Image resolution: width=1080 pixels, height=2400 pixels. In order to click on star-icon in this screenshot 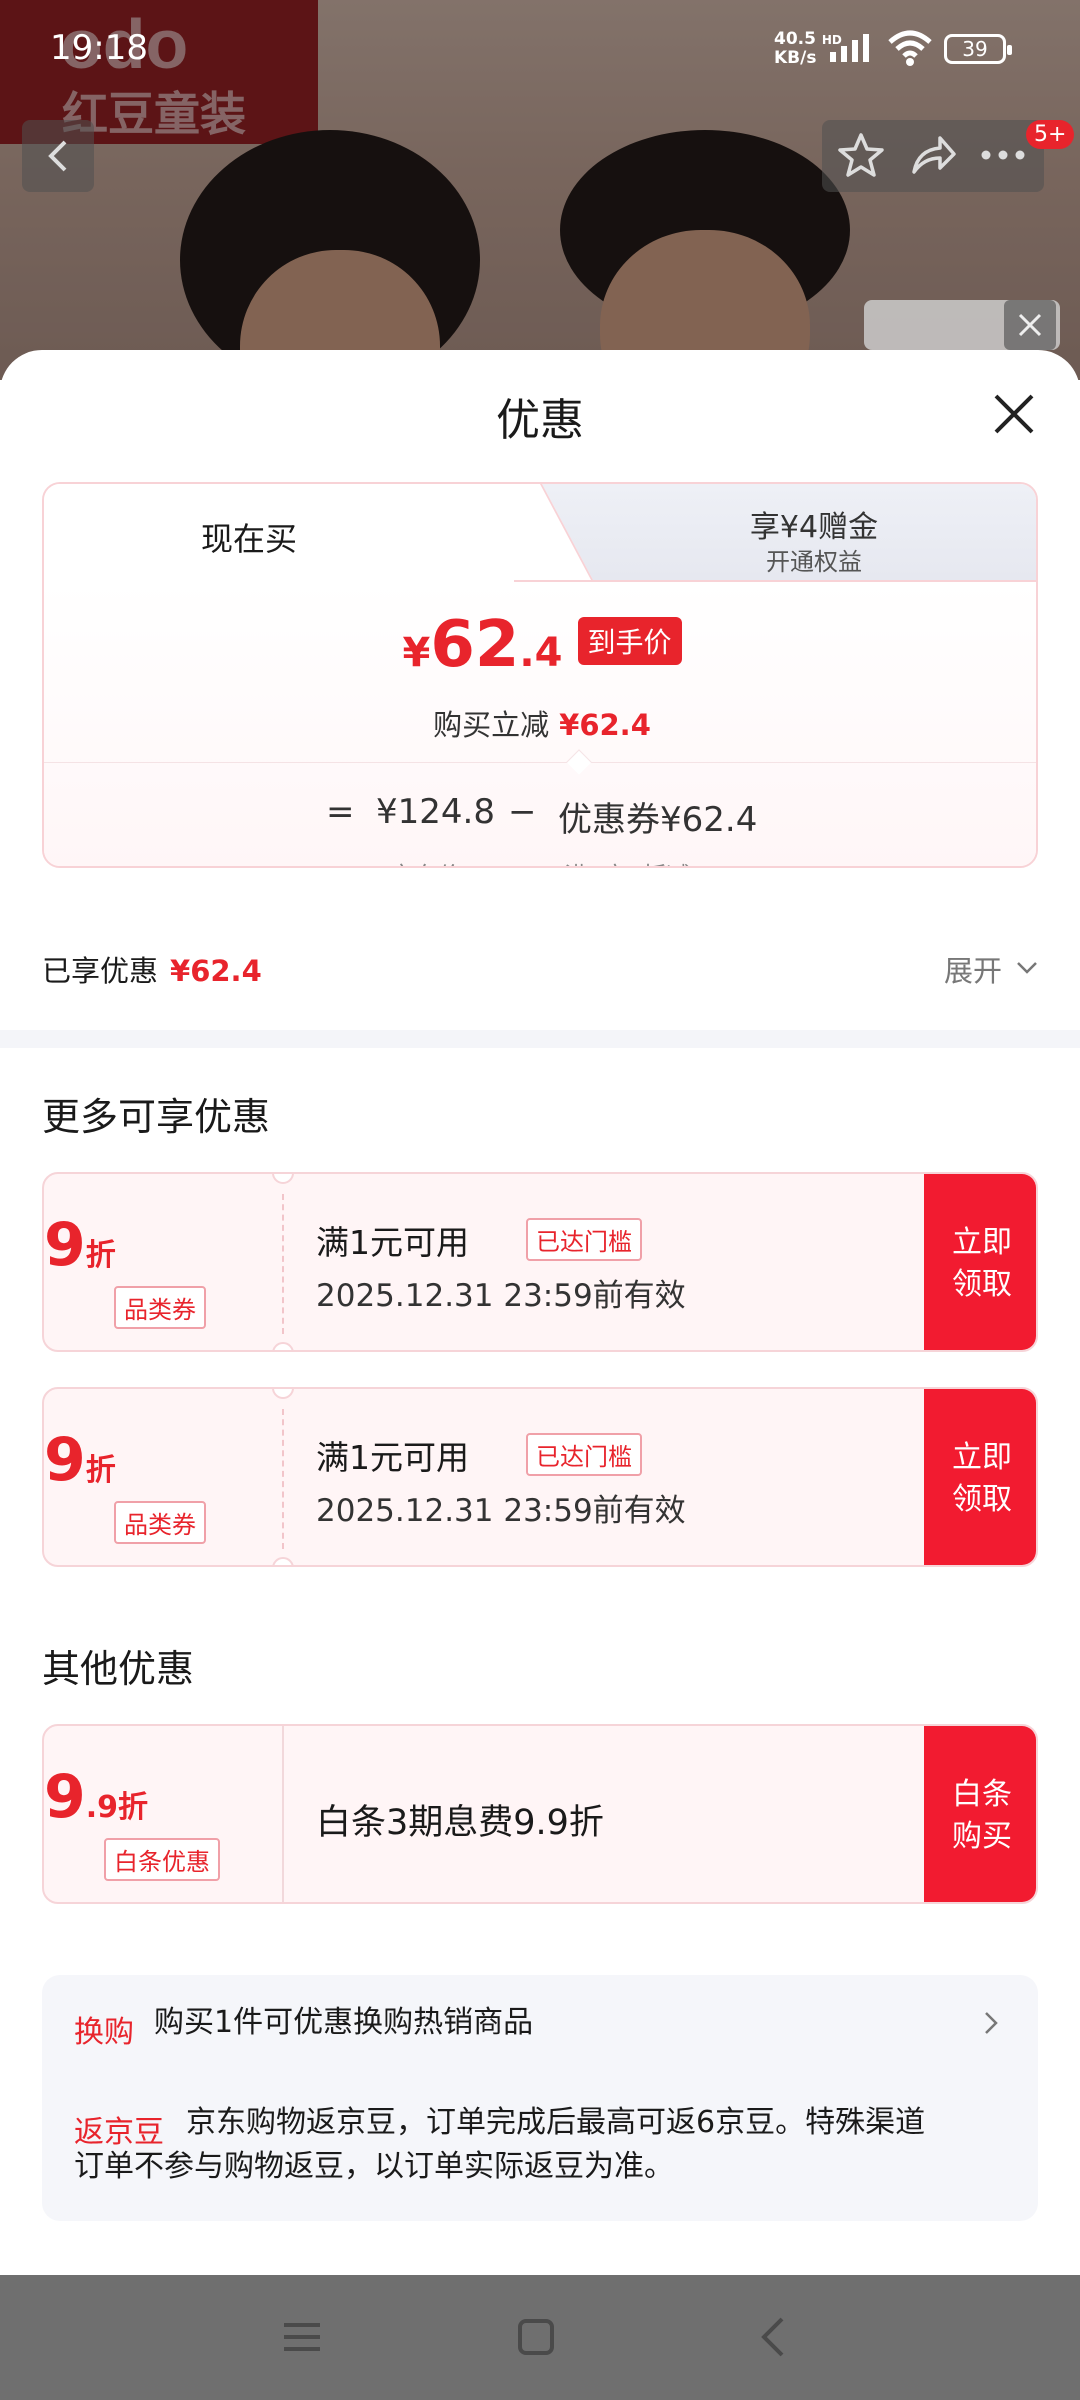, I will do `click(861, 155)`.